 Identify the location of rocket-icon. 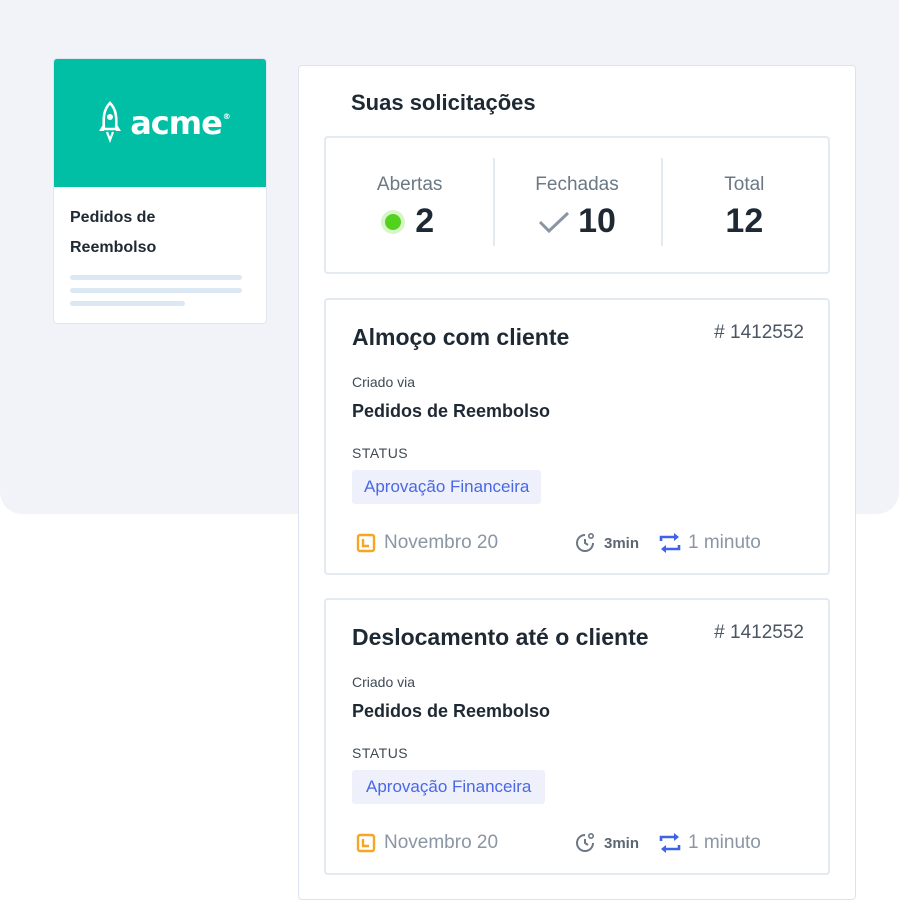
(110, 123).